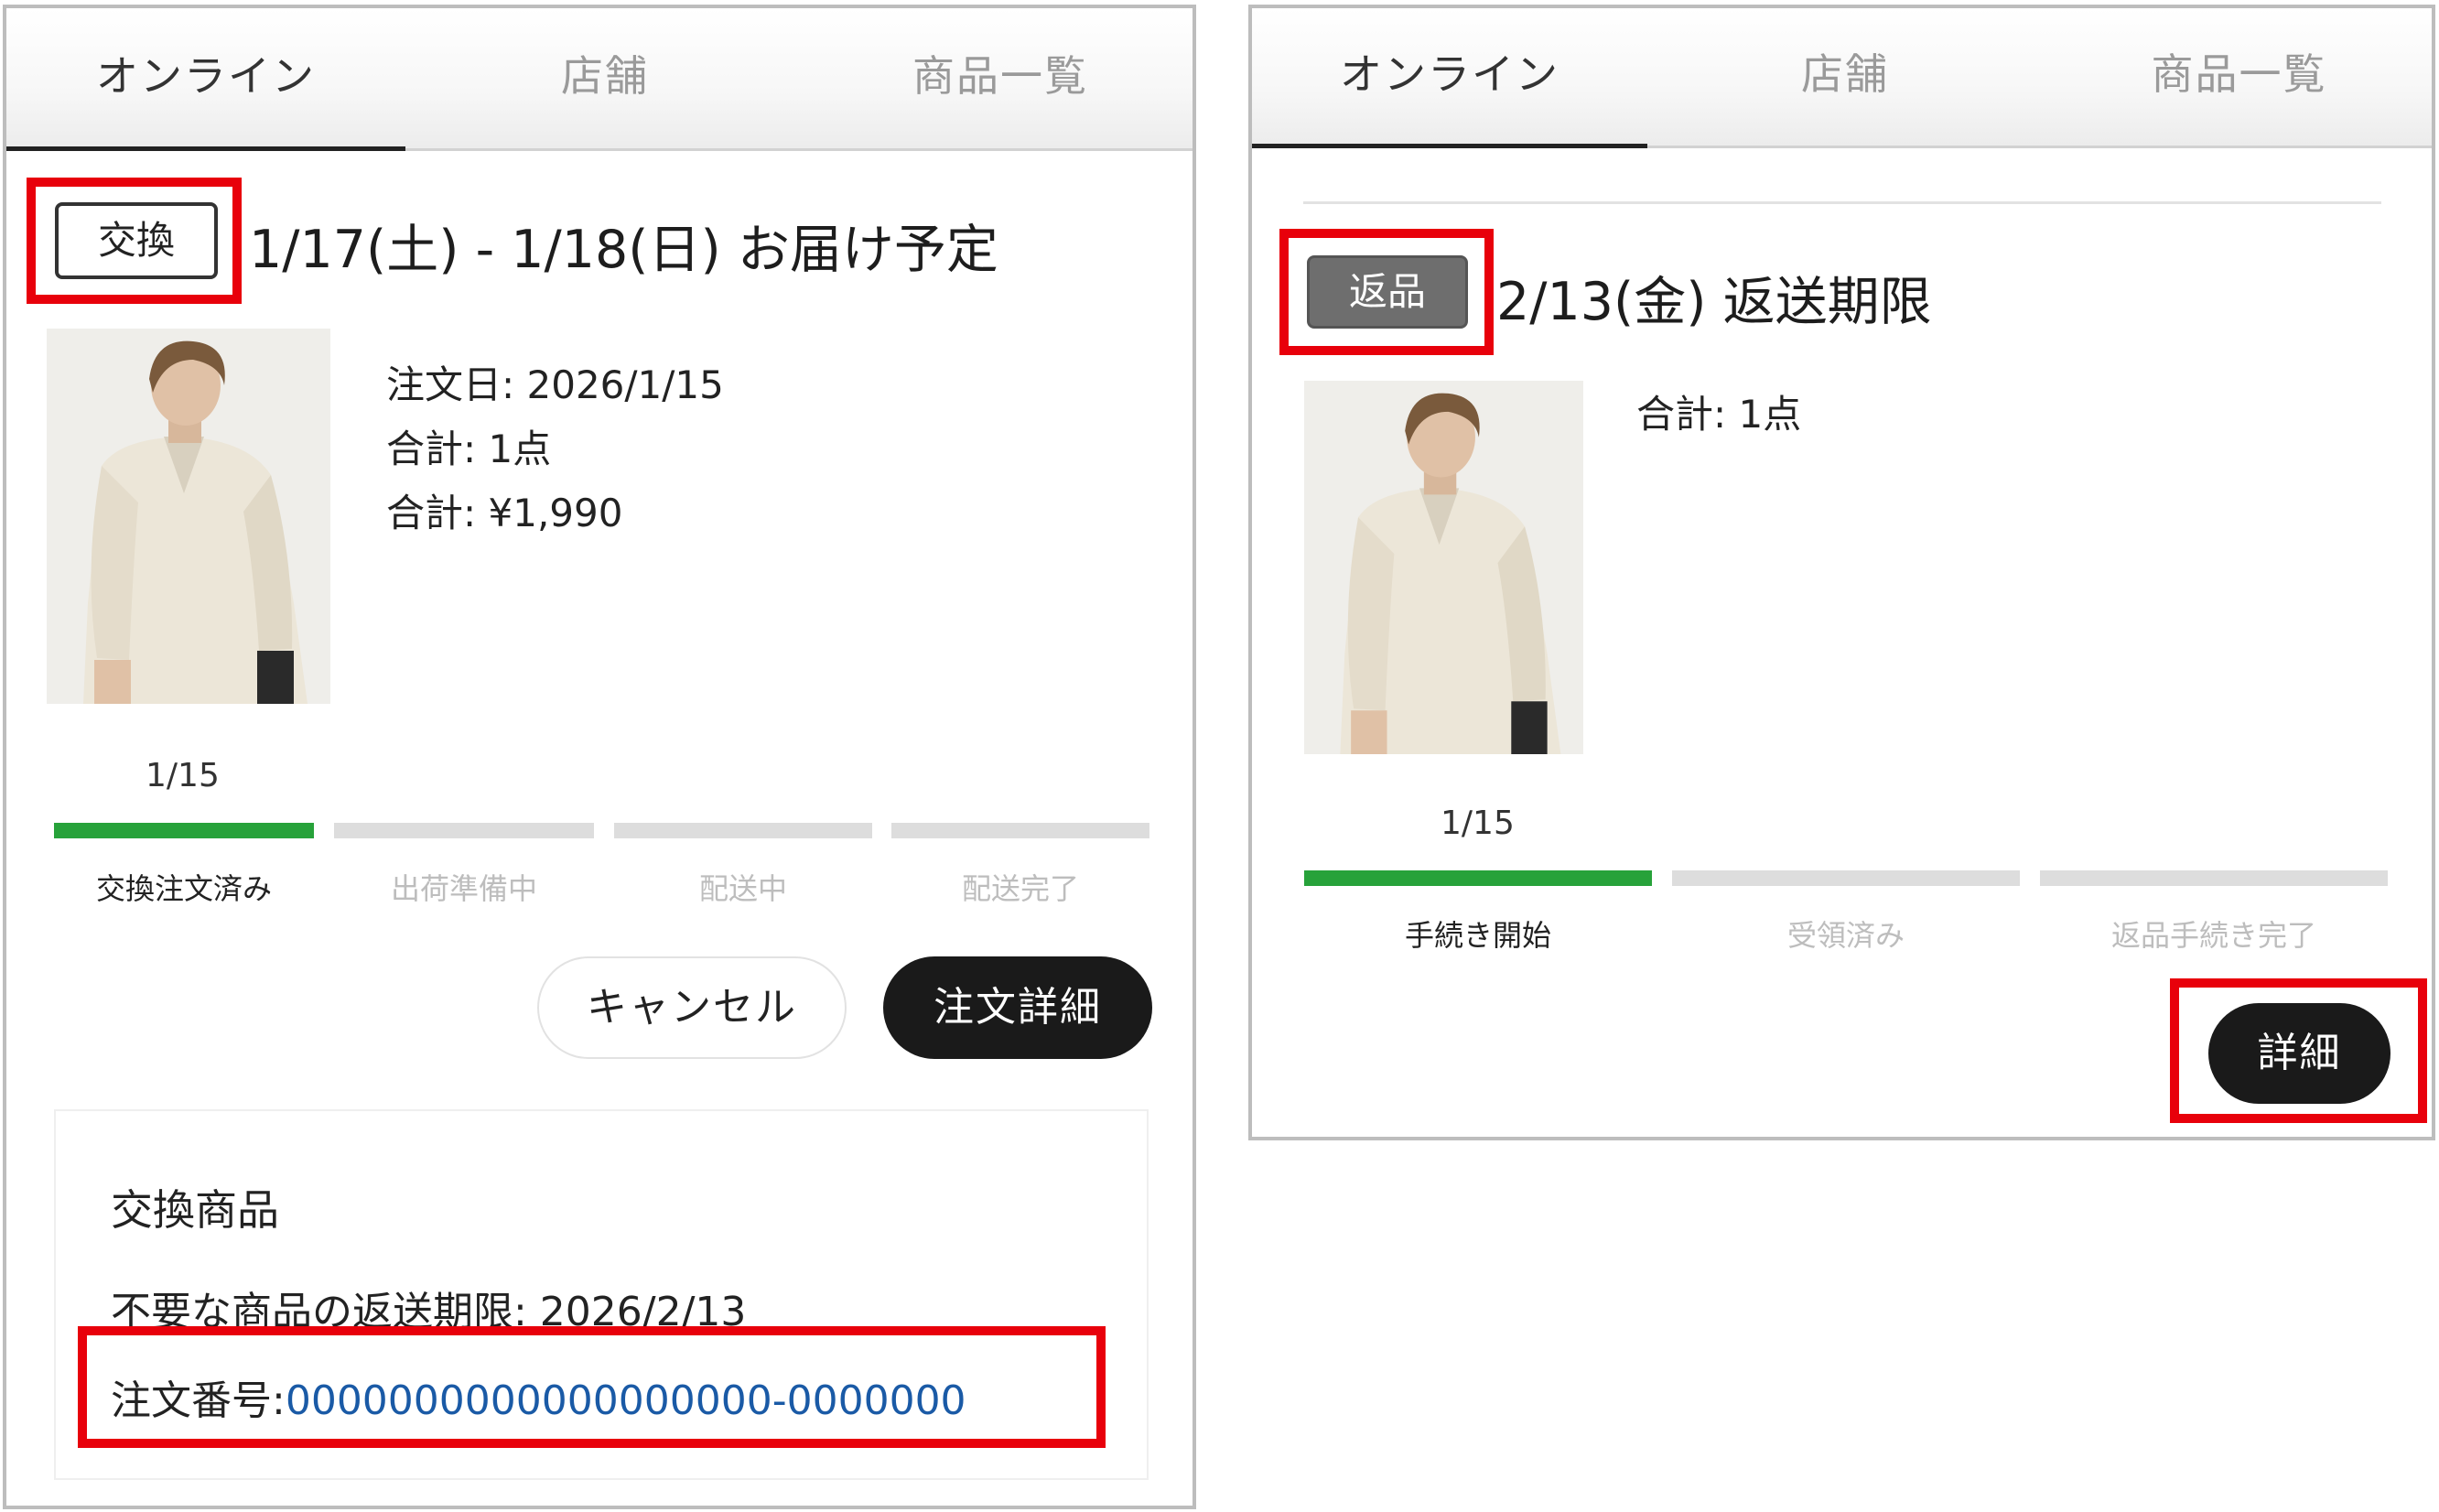 This screenshot has height=1512, width=2439. Describe the element at coordinates (505, 513) in the screenshot. I see `total-price: 合計: ¥1,990` at that location.